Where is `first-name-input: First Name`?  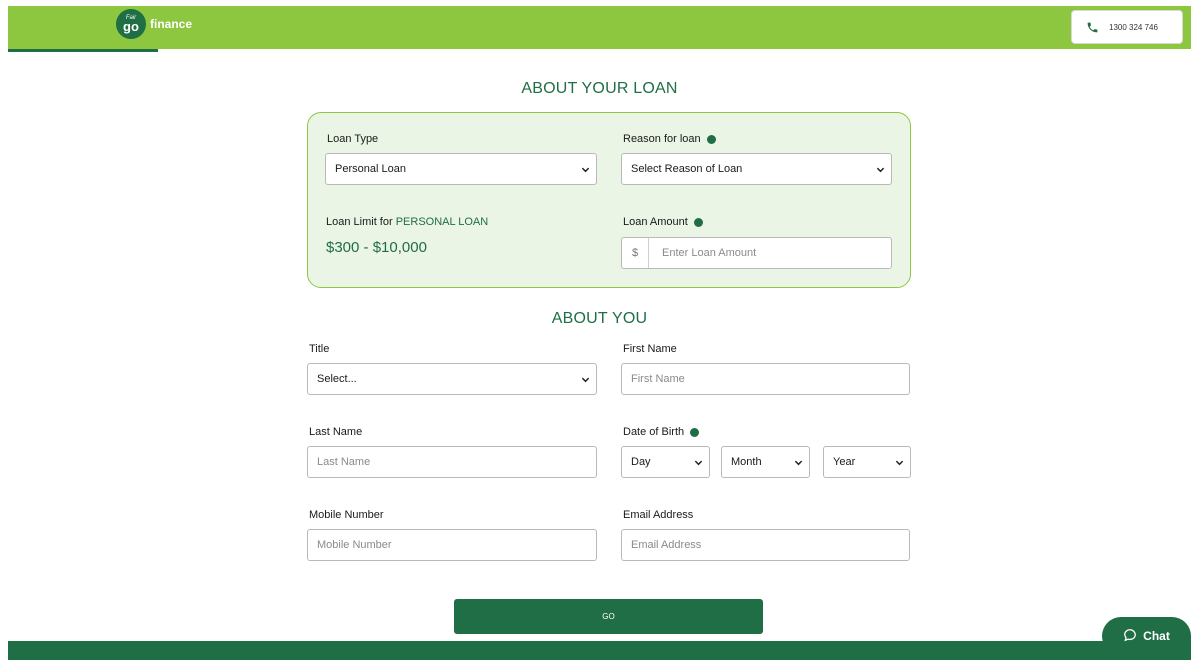
first-name-input: First Name is located at coordinates (765, 379).